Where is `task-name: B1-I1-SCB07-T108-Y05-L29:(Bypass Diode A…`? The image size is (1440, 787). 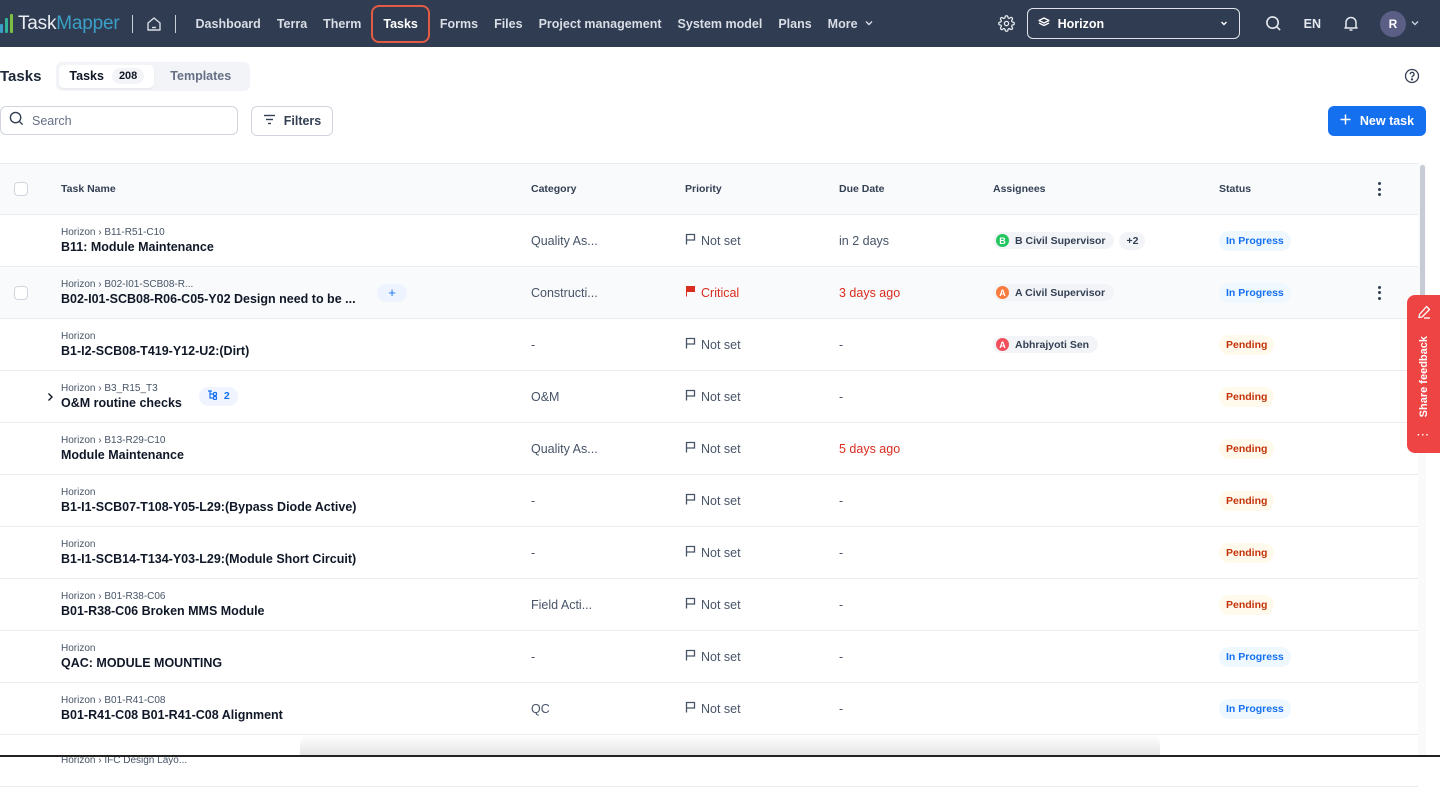
task-name: B1-I1-SCB07-T108-Y05-L29:(Bypass Diode A… is located at coordinates (209, 507).